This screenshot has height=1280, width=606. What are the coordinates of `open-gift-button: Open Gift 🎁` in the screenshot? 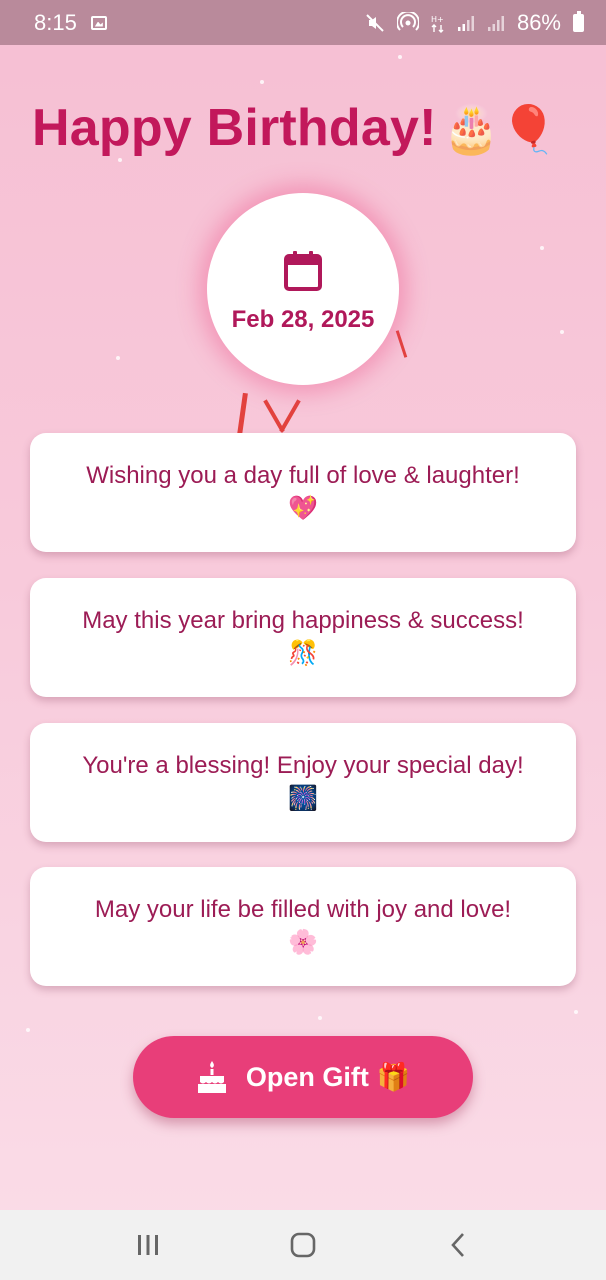 It's located at (303, 1077).